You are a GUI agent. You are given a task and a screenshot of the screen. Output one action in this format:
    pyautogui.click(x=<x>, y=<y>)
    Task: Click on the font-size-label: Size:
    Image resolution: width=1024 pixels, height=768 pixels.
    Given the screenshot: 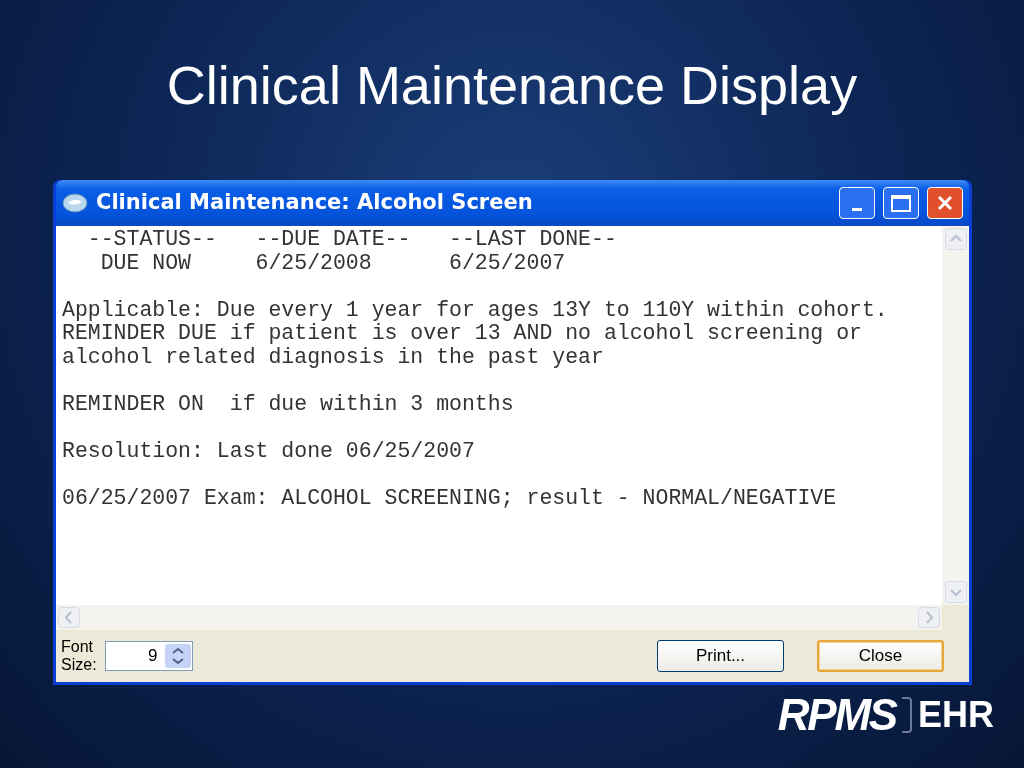 What is the action you would take?
    pyautogui.click(x=79, y=665)
    